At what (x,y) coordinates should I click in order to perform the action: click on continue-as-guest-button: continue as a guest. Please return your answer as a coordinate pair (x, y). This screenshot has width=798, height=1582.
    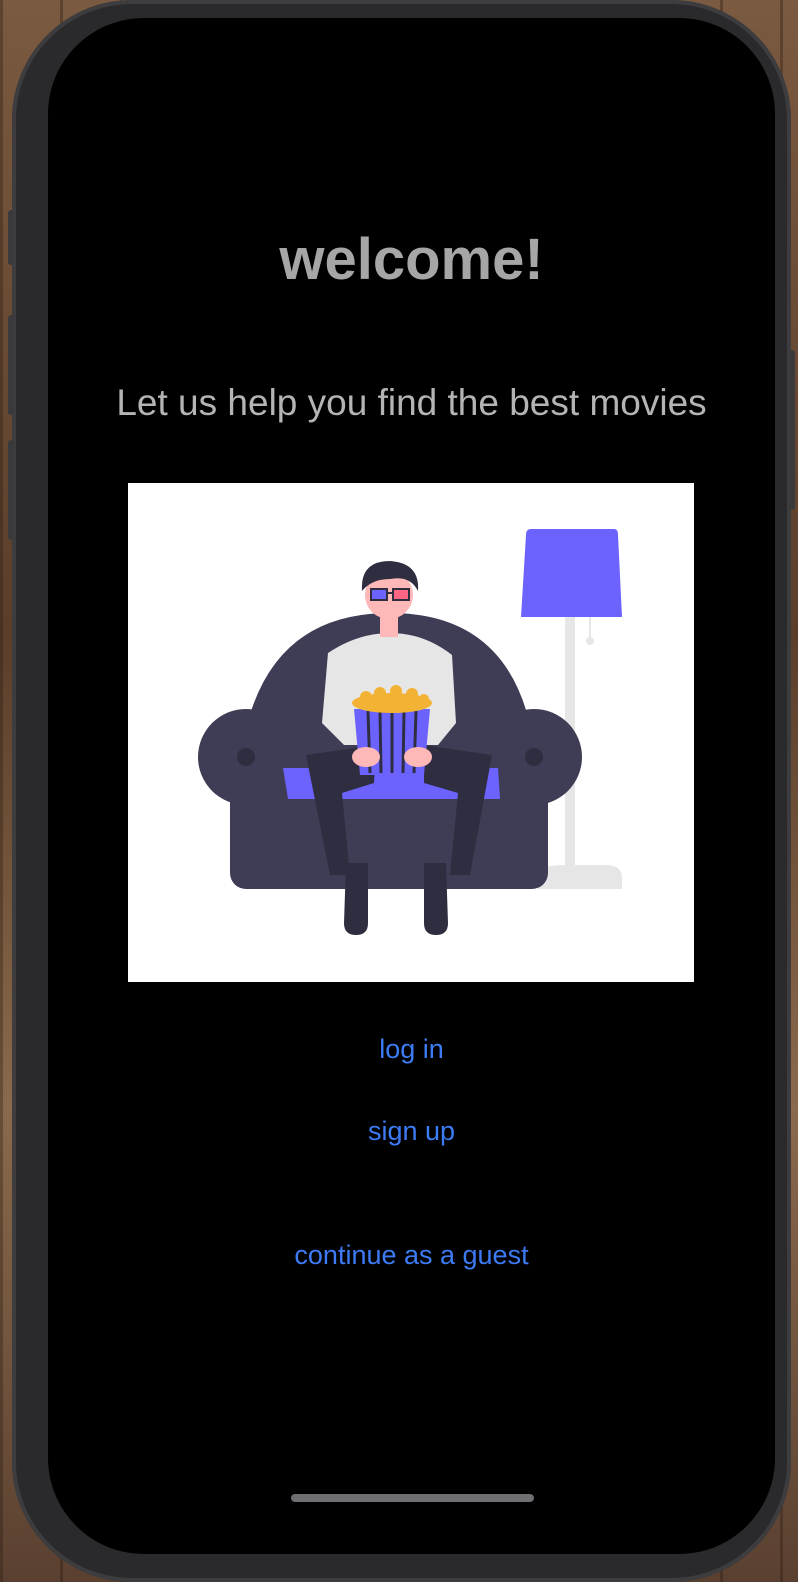
    Looking at the image, I should click on (411, 1255).